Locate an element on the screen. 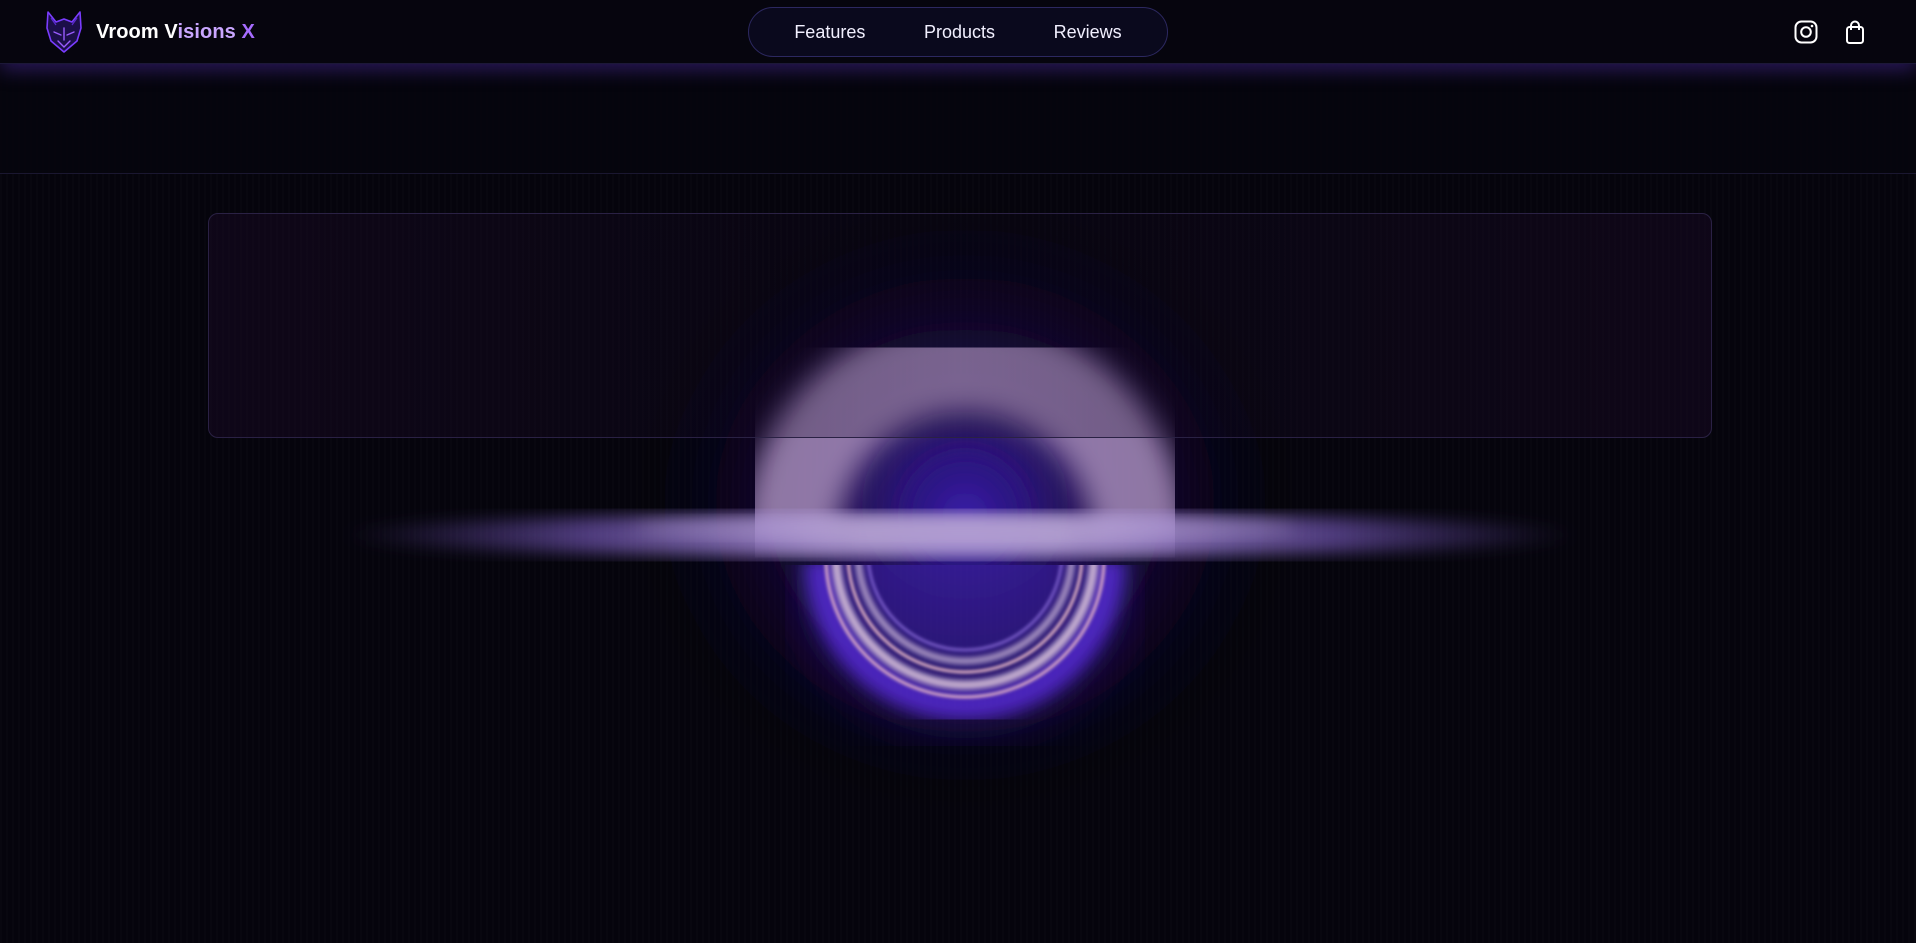 The width and height of the screenshot is (1916, 943). nav-link-products: Products is located at coordinates (959, 32).